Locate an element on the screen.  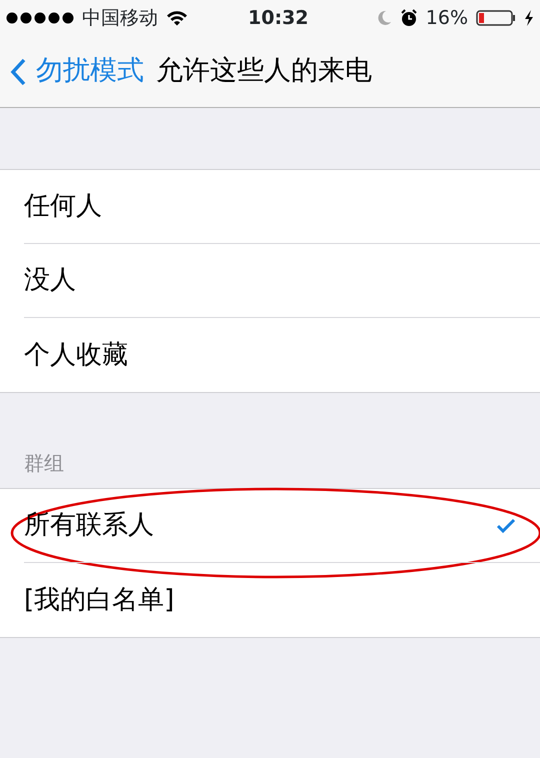
clock-time: 10:32 is located at coordinates (278, 18).